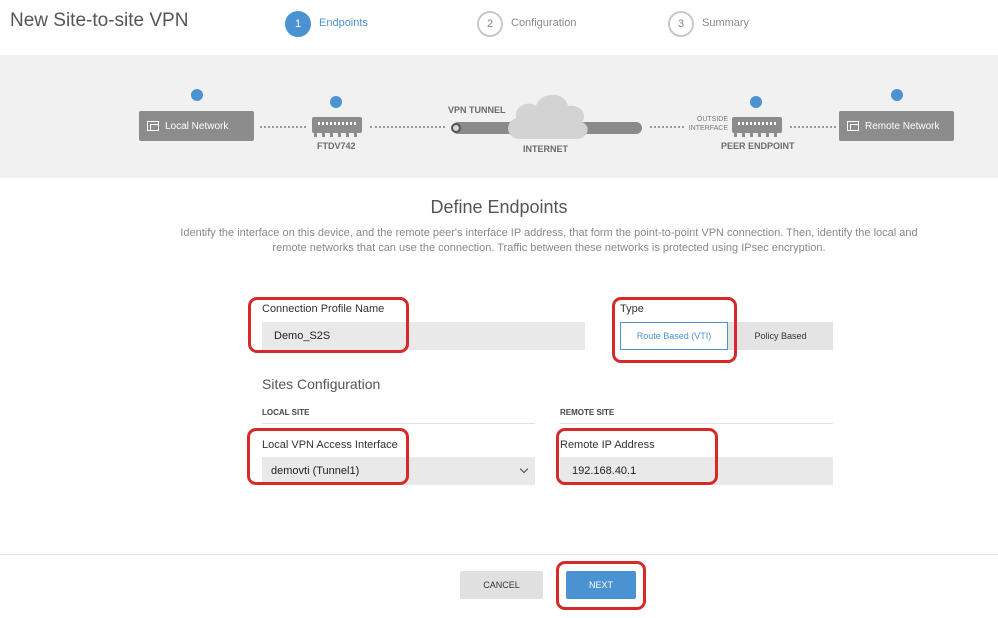 The height and width of the screenshot is (618, 998). What do you see at coordinates (712, 119) in the screenshot?
I see `outside-label-line1: OUTSIDE` at bounding box center [712, 119].